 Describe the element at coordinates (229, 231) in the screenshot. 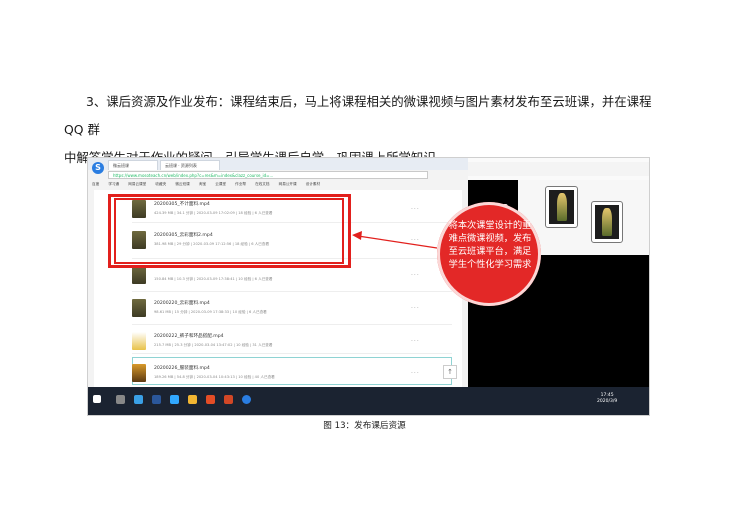

I see `highlight-frame-inner` at that location.